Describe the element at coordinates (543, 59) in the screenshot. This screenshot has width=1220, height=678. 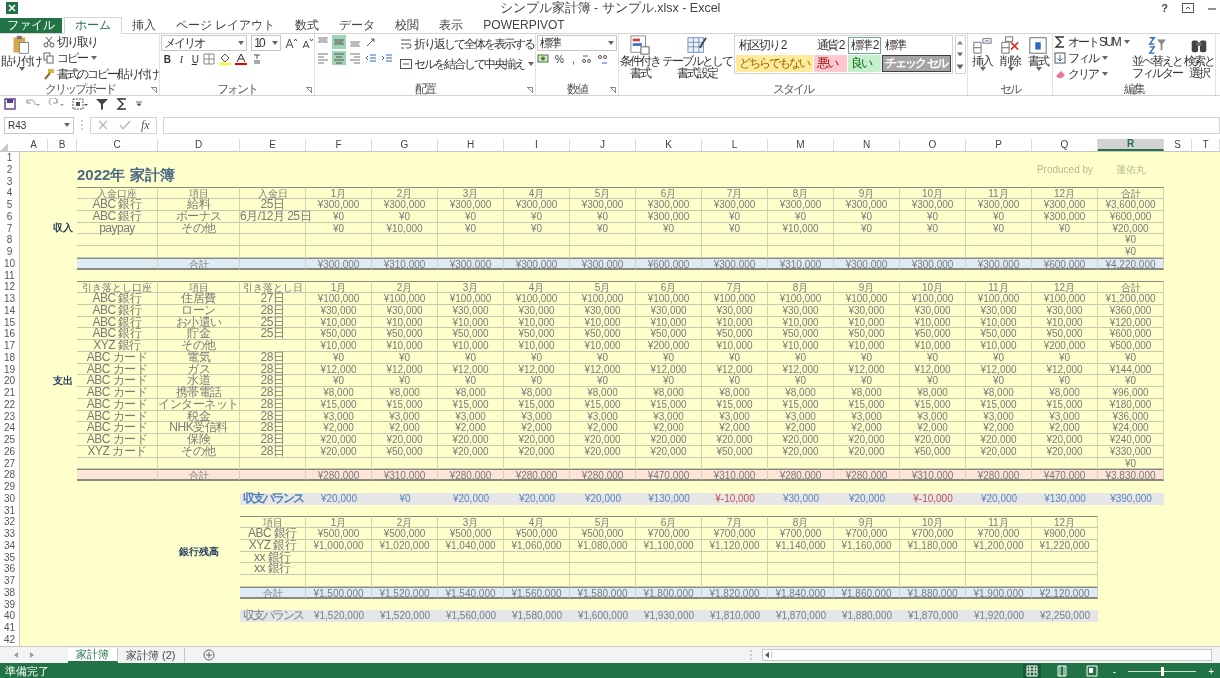
I see `currency-icon` at that location.